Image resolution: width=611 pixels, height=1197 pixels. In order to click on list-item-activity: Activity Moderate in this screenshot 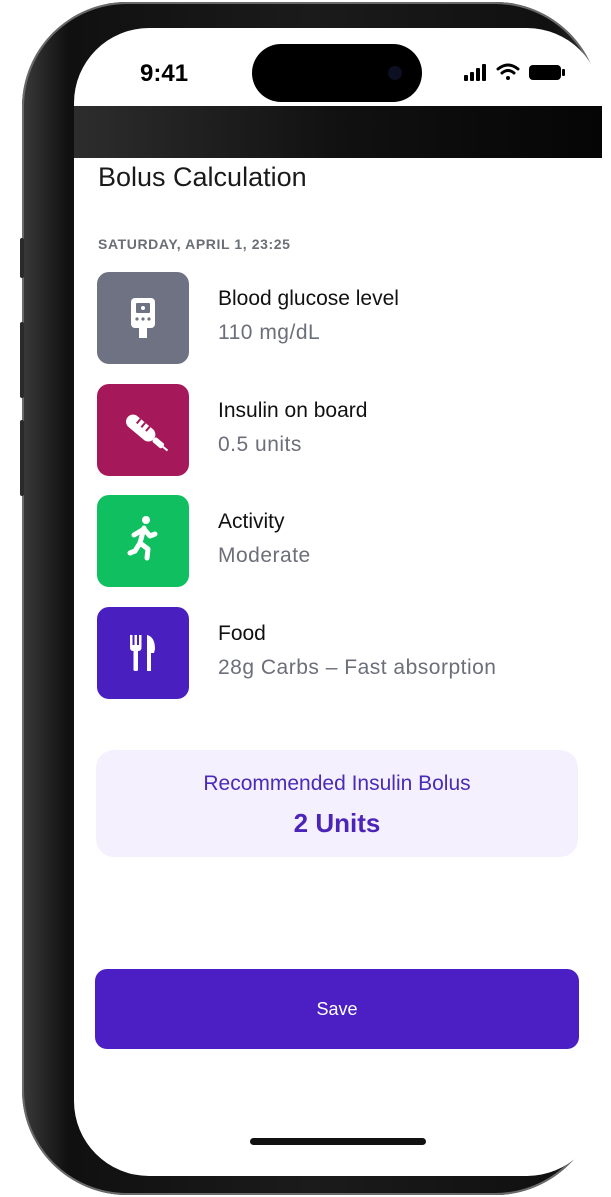, I will do `click(337, 541)`.